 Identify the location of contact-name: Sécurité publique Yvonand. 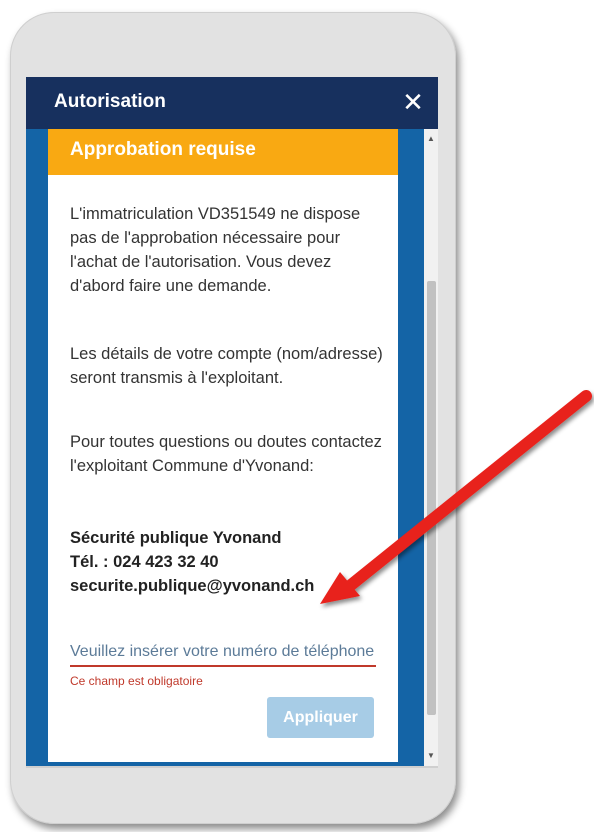
(176, 538).